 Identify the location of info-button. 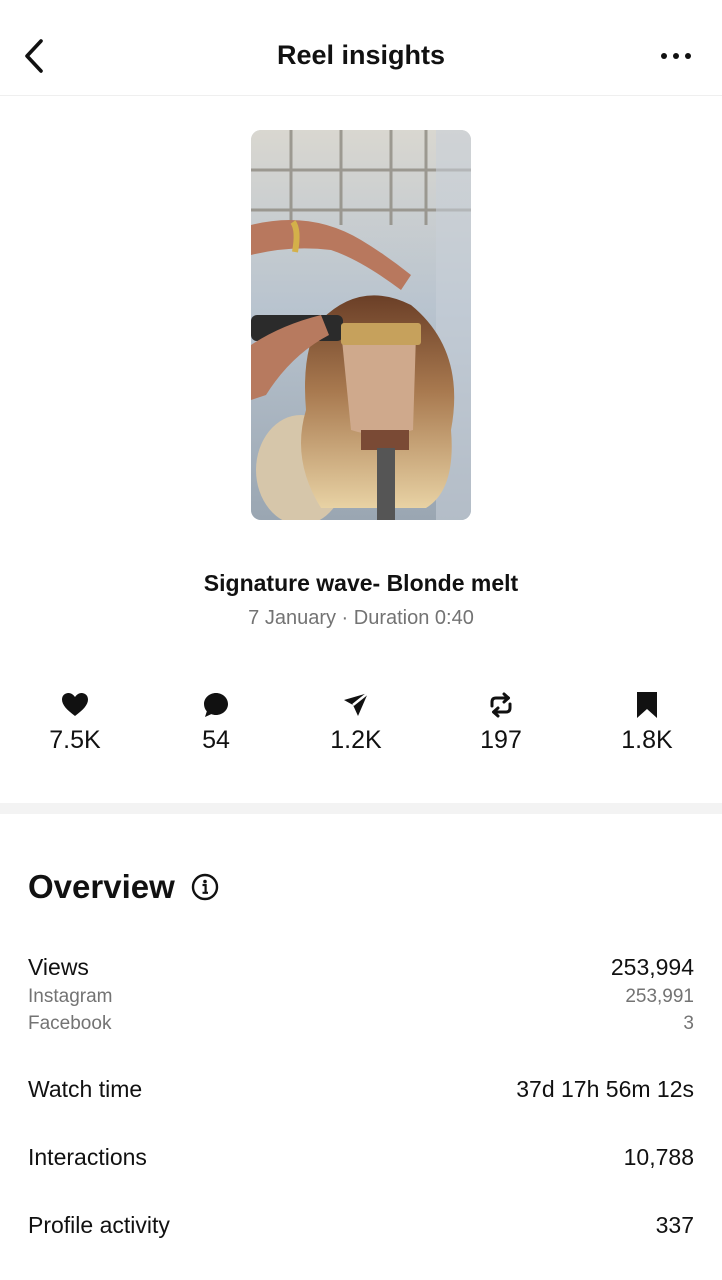
(205, 887).